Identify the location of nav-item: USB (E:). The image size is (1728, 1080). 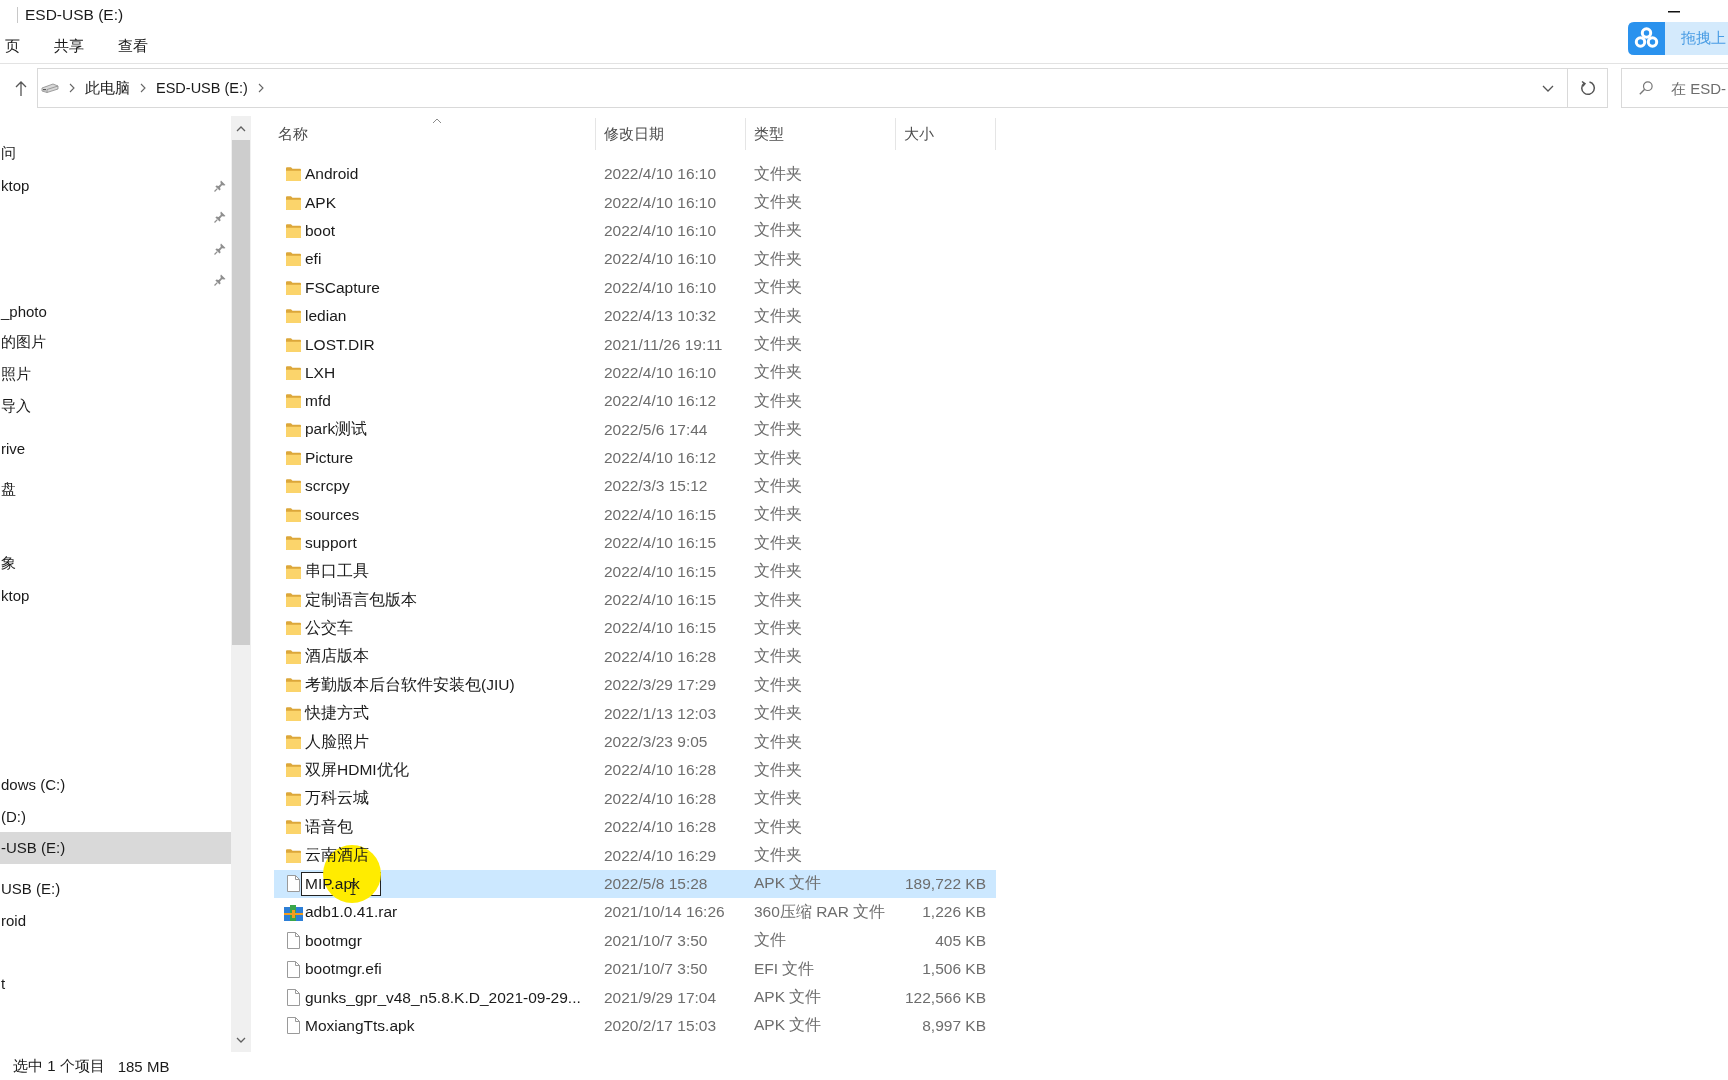
(115, 889).